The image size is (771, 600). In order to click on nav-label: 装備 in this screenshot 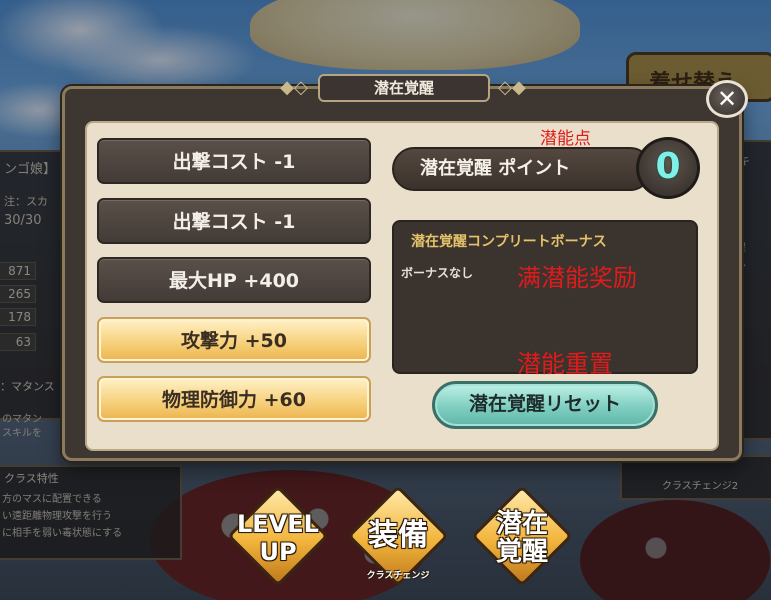, I will do `click(398, 535)`.